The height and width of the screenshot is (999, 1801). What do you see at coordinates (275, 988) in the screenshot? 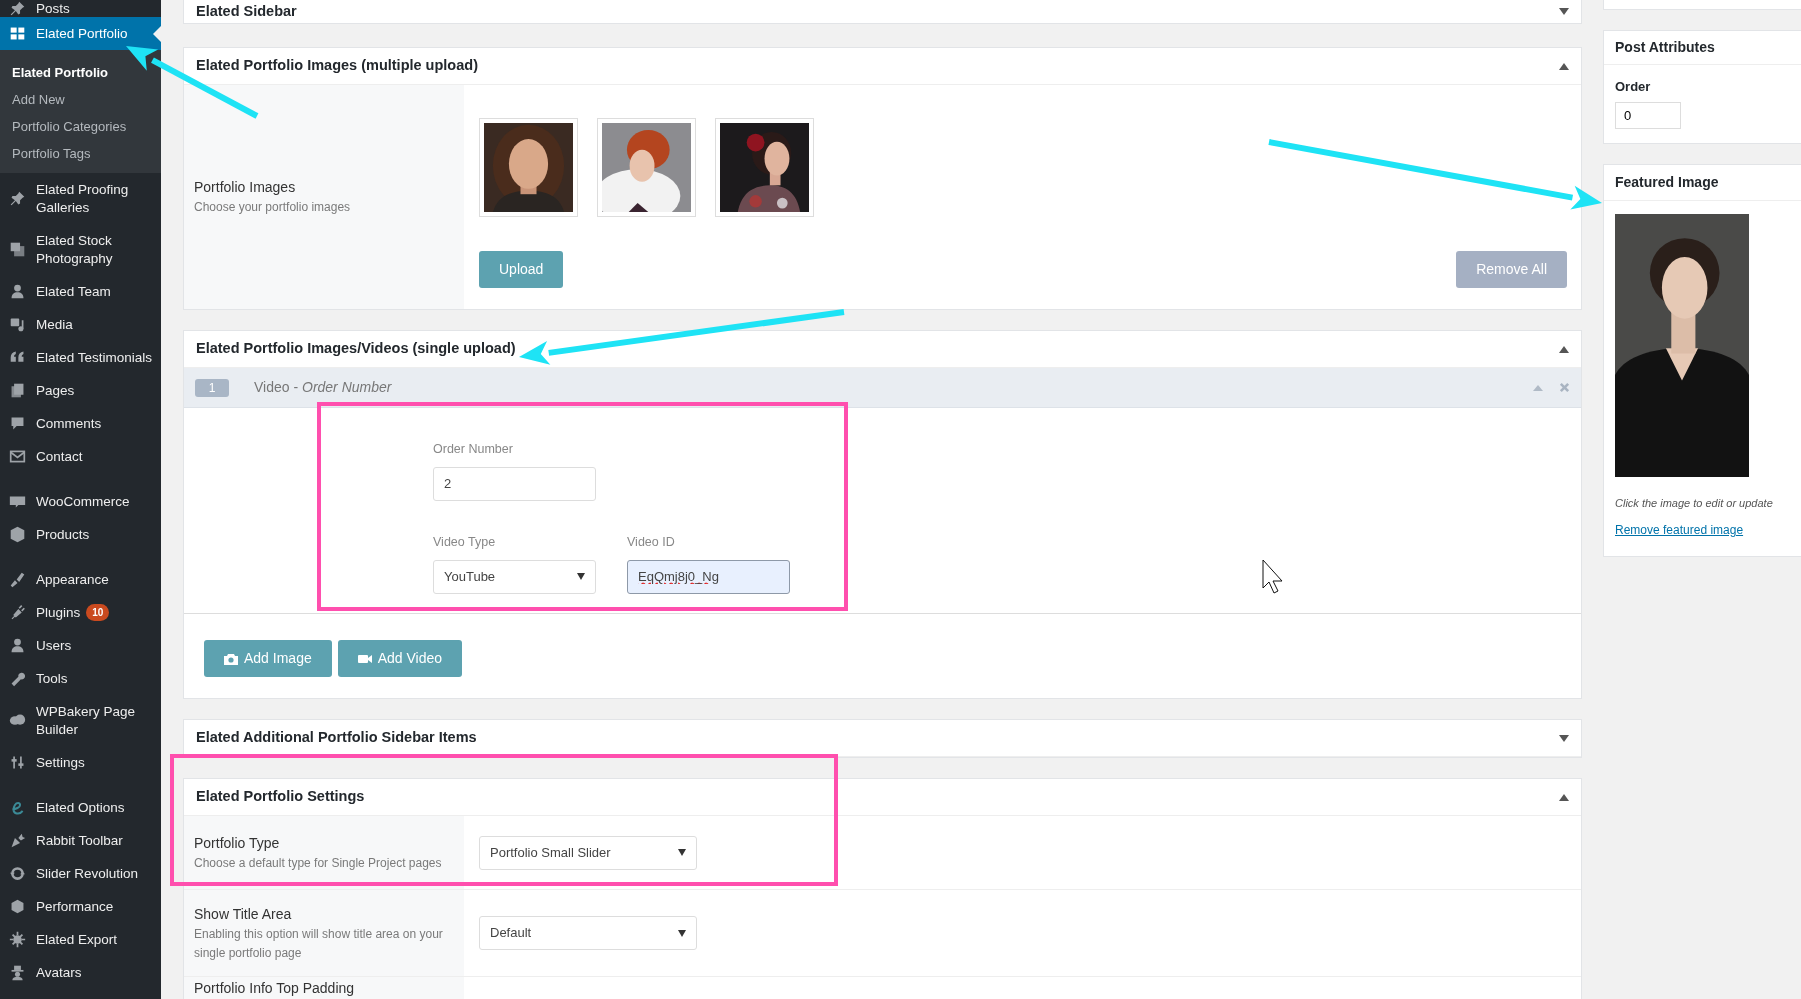
I see `option-label: Portfolio Info Top Padding` at bounding box center [275, 988].